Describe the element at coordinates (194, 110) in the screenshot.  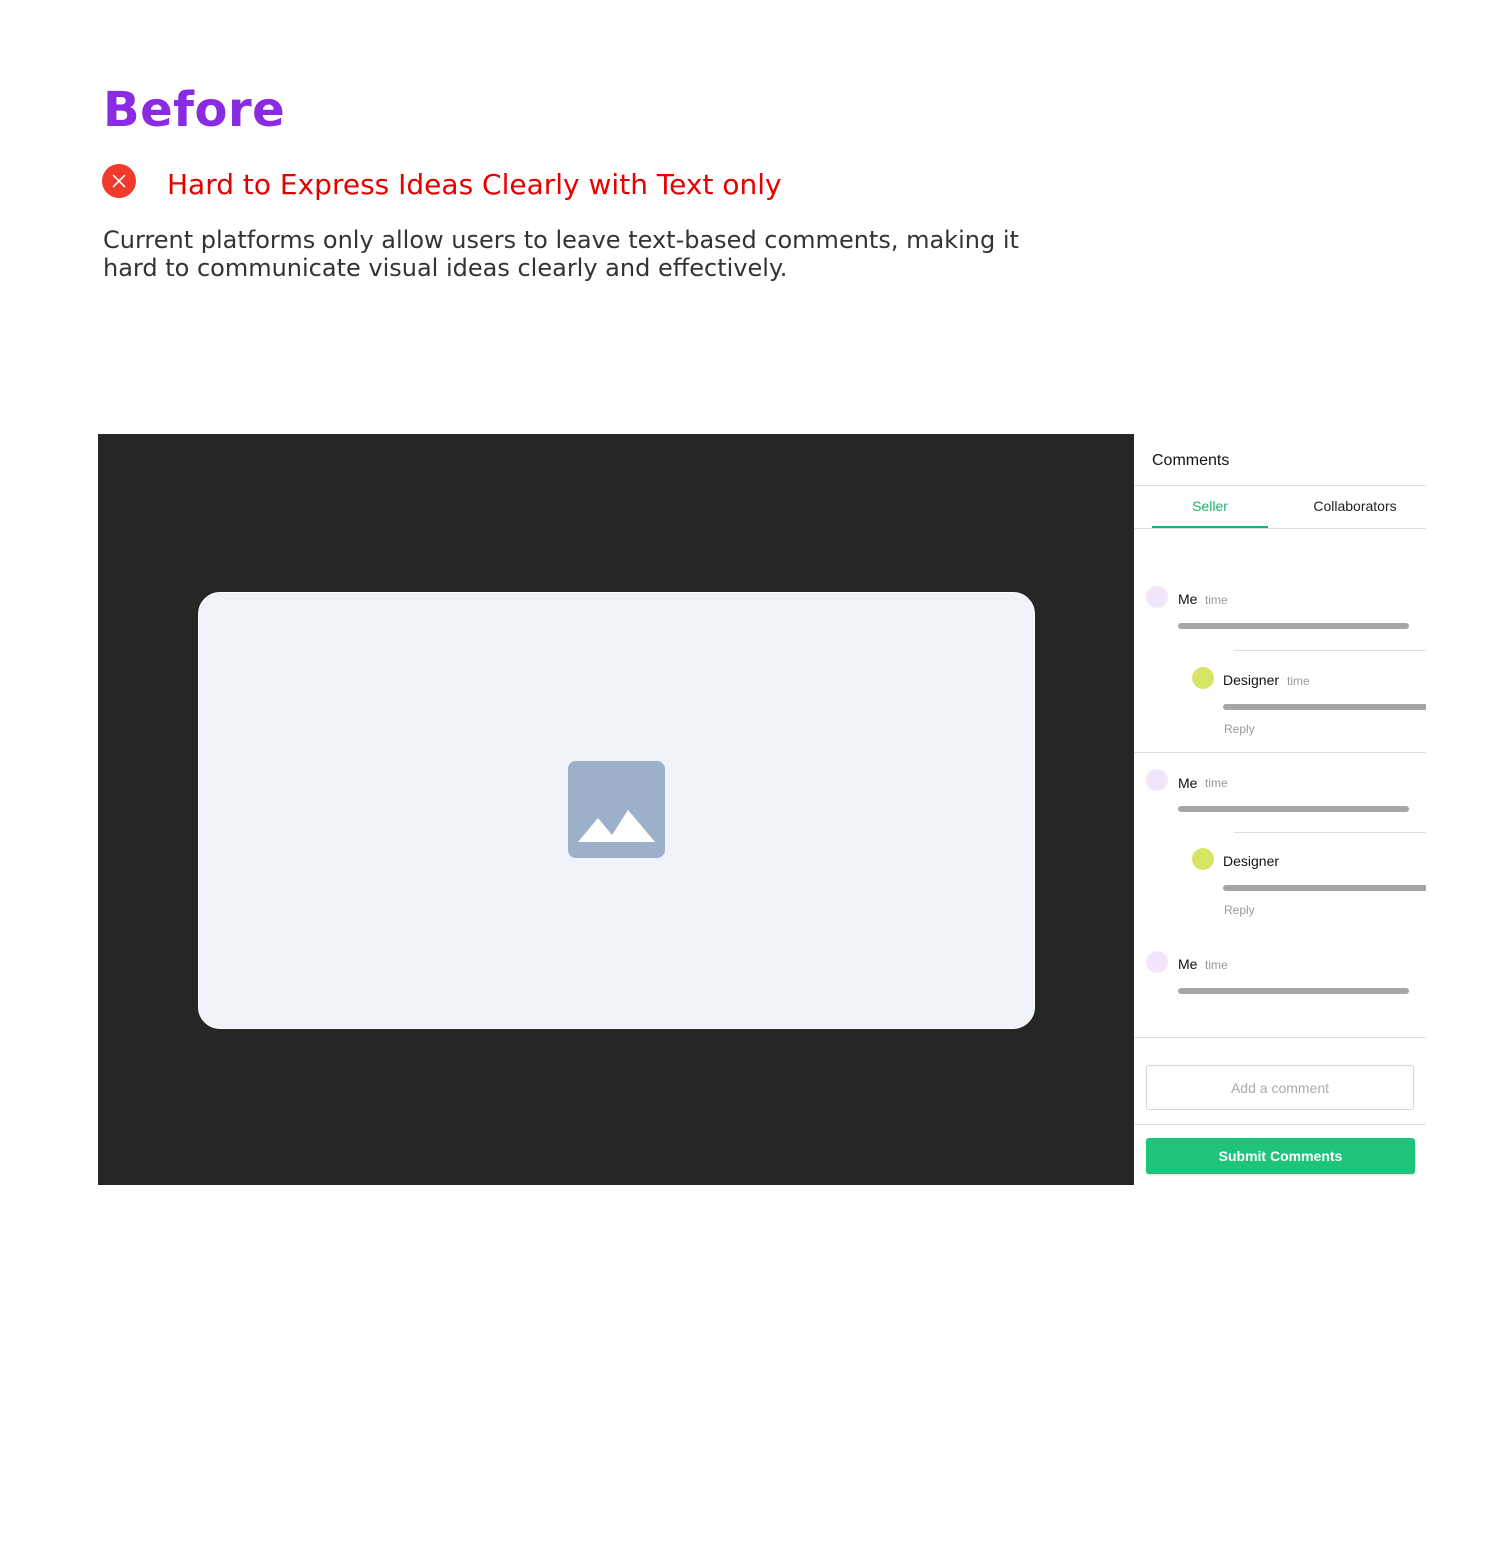
I see `page-heading: Before` at that location.